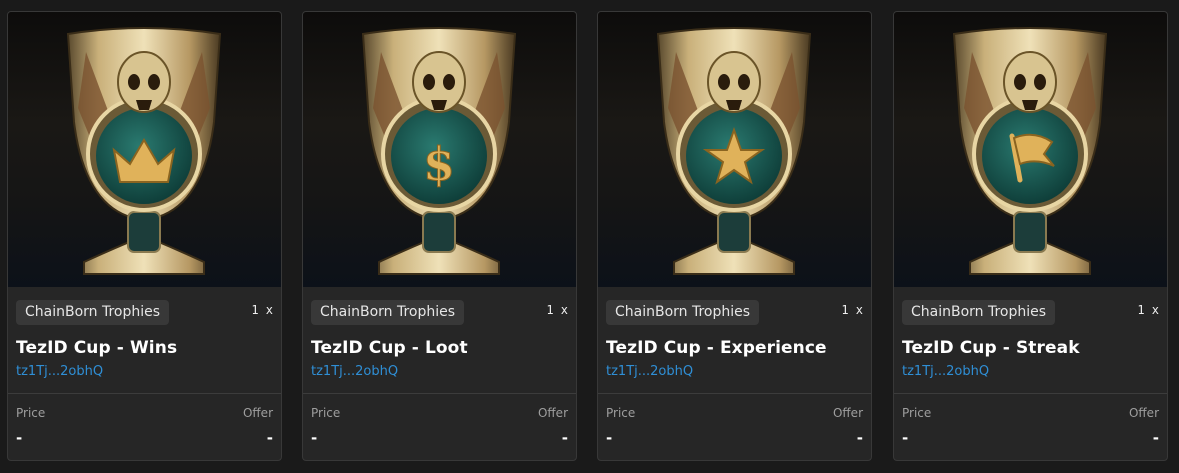 This screenshot has width=1179, height=473. I want to click on nft-title: TezID Cup - Streak, so click(991, 348).